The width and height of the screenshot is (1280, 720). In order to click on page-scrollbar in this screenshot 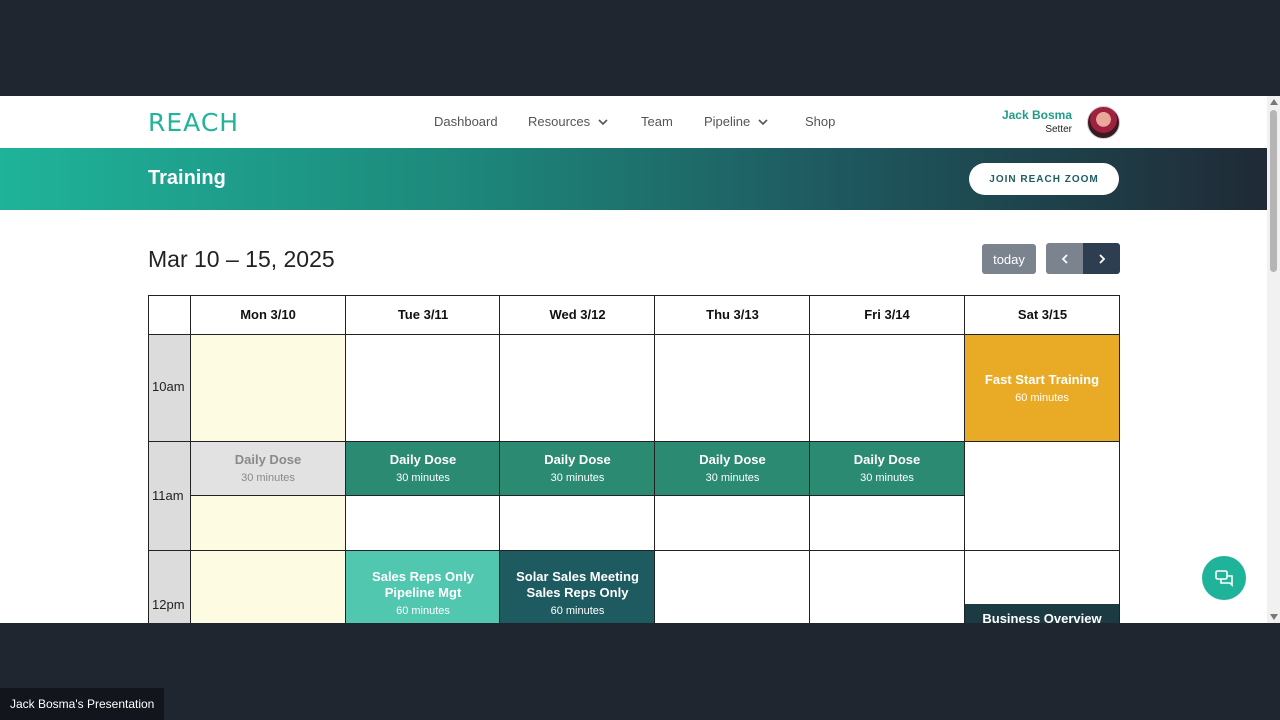, I will do `click(1273, 359)`.